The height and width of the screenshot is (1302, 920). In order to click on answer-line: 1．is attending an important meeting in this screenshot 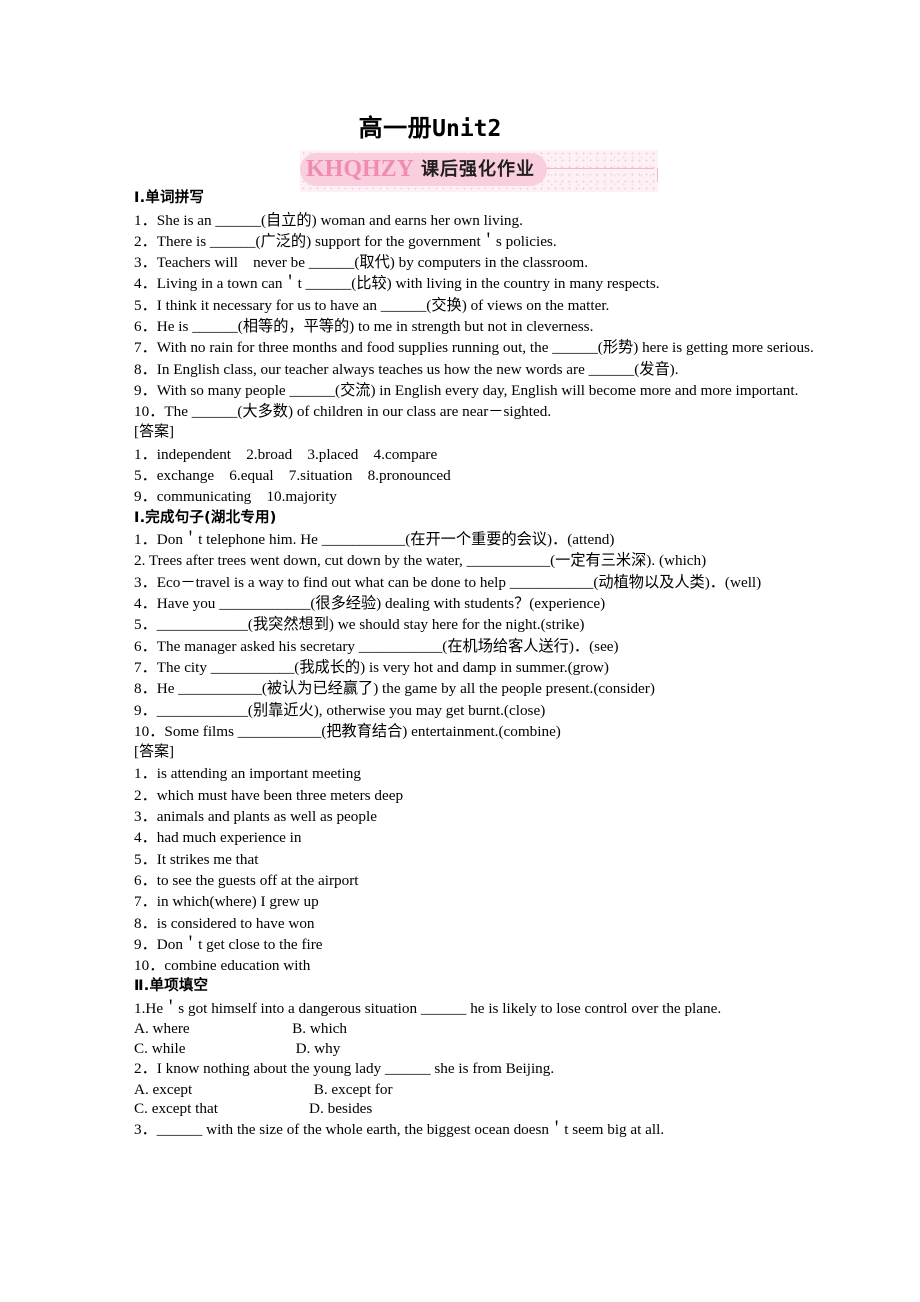, I will do `click(247, 774)`.